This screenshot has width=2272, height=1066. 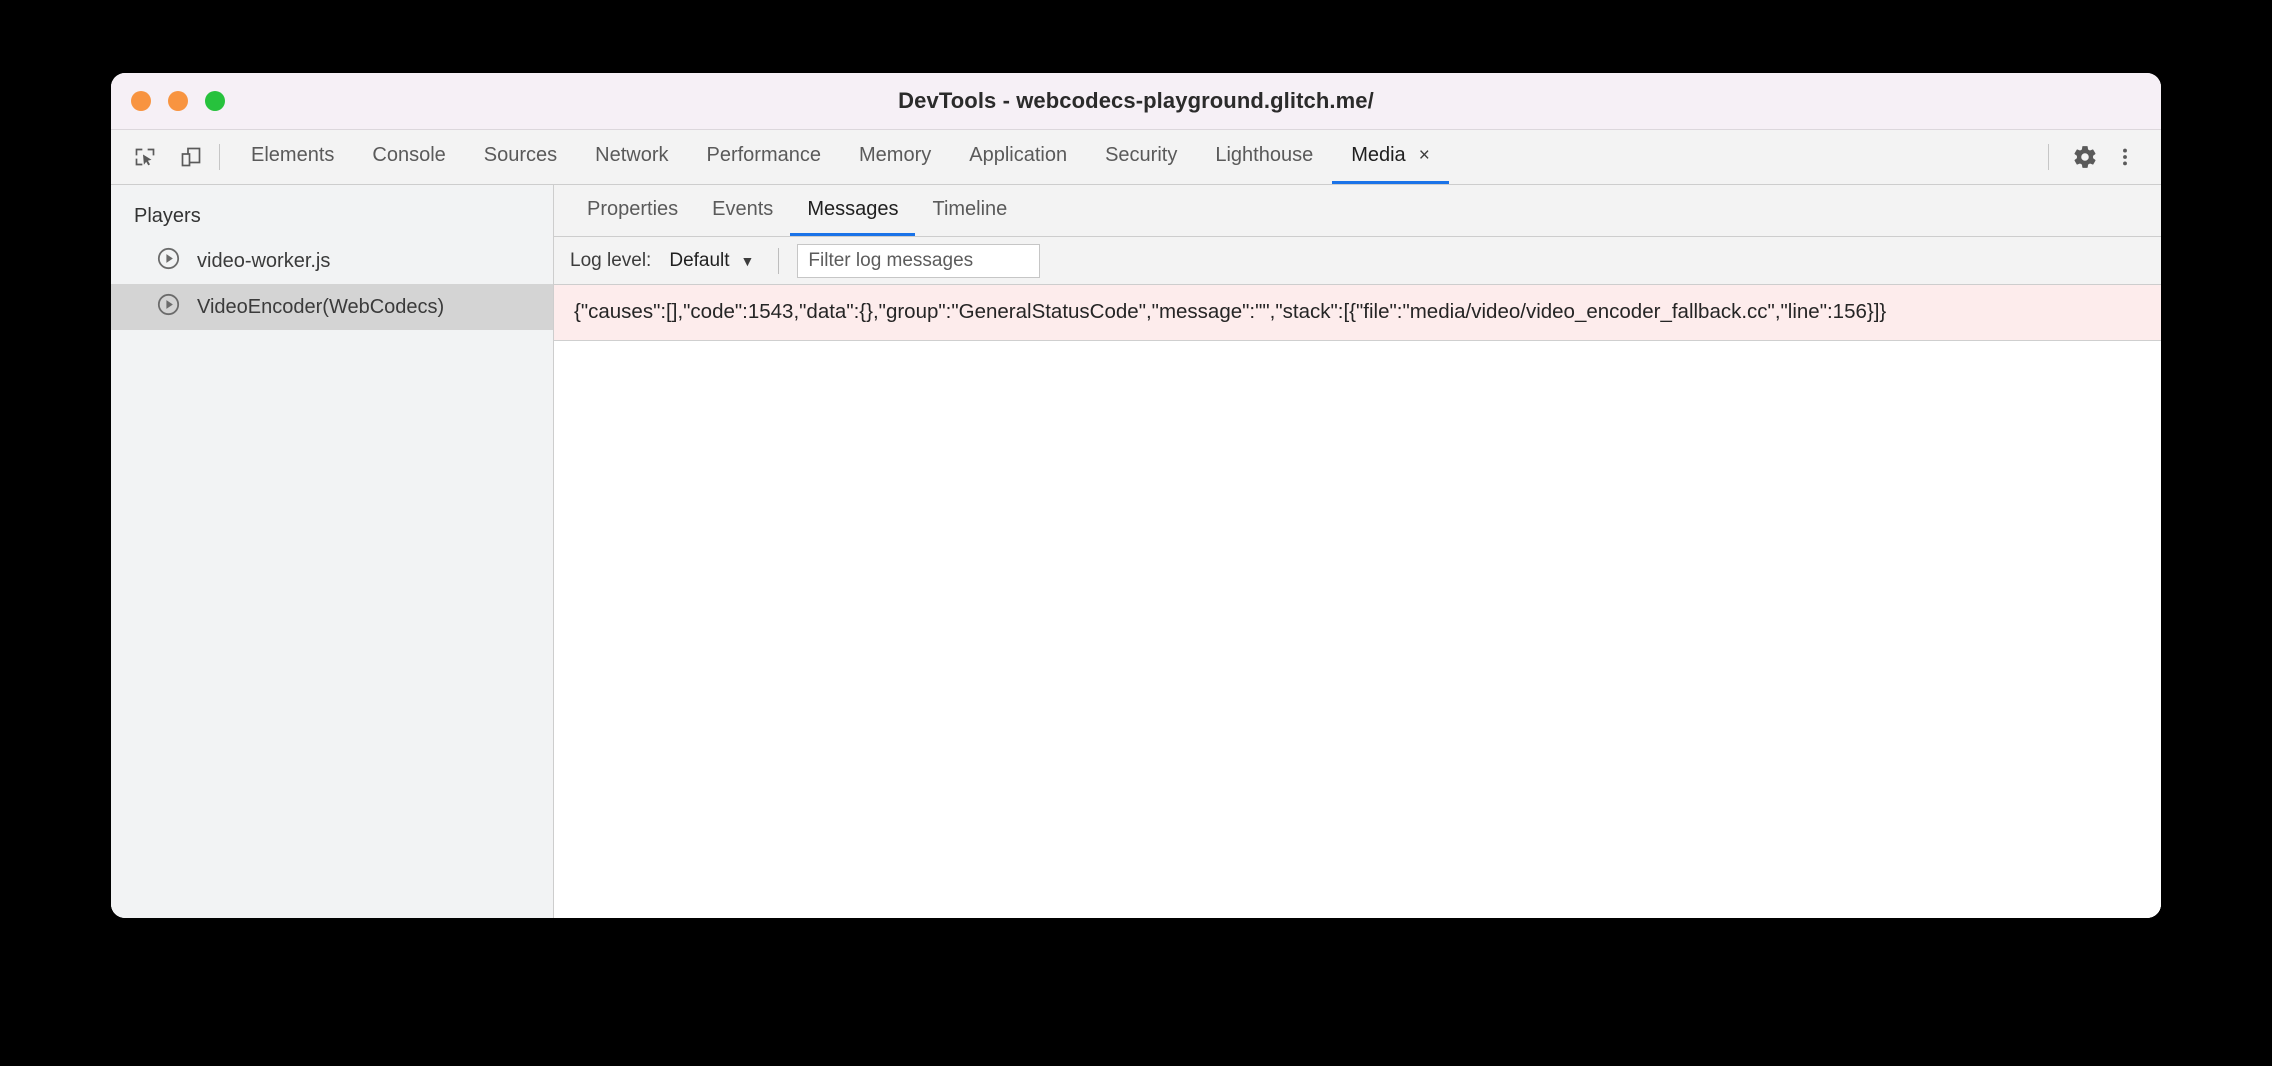 I want to click on messages-filter-toolbar: Log level: Default ▼, so click(x=1357, y=261).